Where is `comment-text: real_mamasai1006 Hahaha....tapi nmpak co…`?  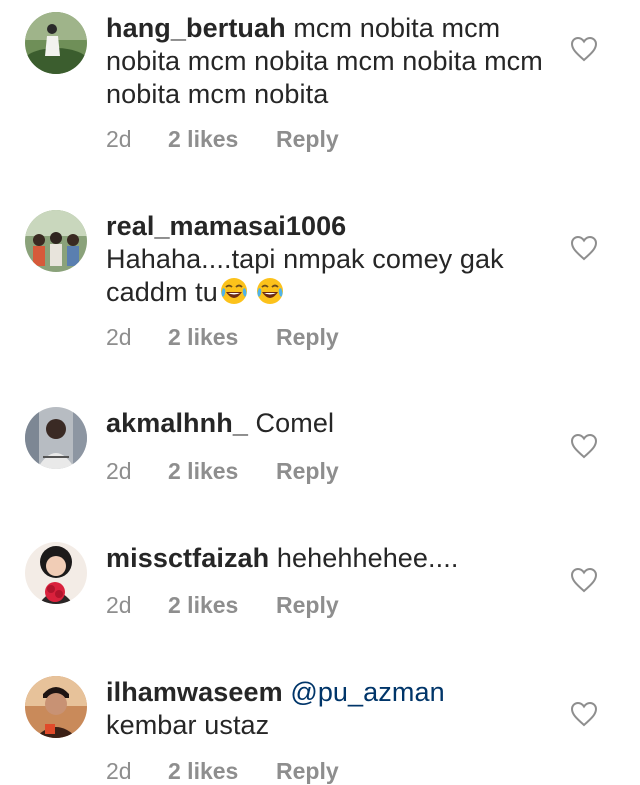
comment-text: real_mamasai1006 Hahaha....tapi nmpak co… is located at coordinates (326, 259).